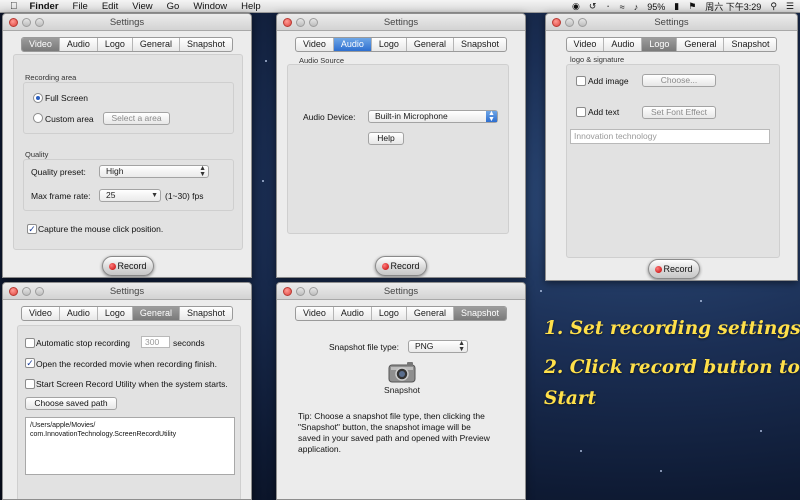  I want to click on capture-click-checkbox: ✓, so click(32, 229).